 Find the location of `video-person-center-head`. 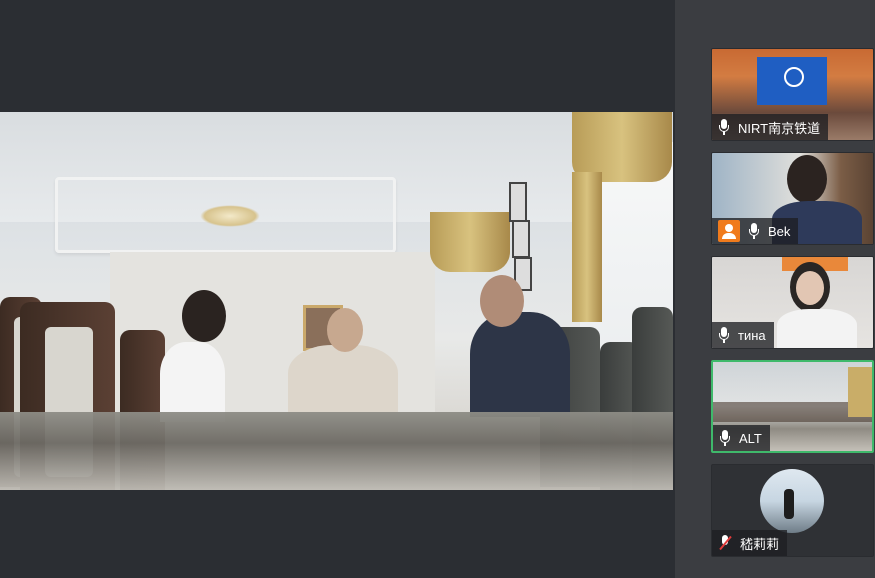

video-person-center-head is located at coordinates (345, 330).